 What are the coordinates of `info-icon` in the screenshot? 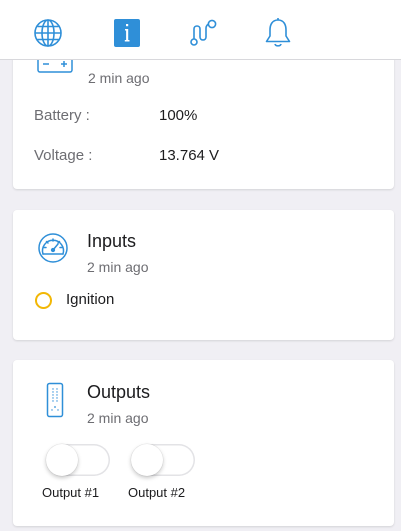 It's located at (127, 33).